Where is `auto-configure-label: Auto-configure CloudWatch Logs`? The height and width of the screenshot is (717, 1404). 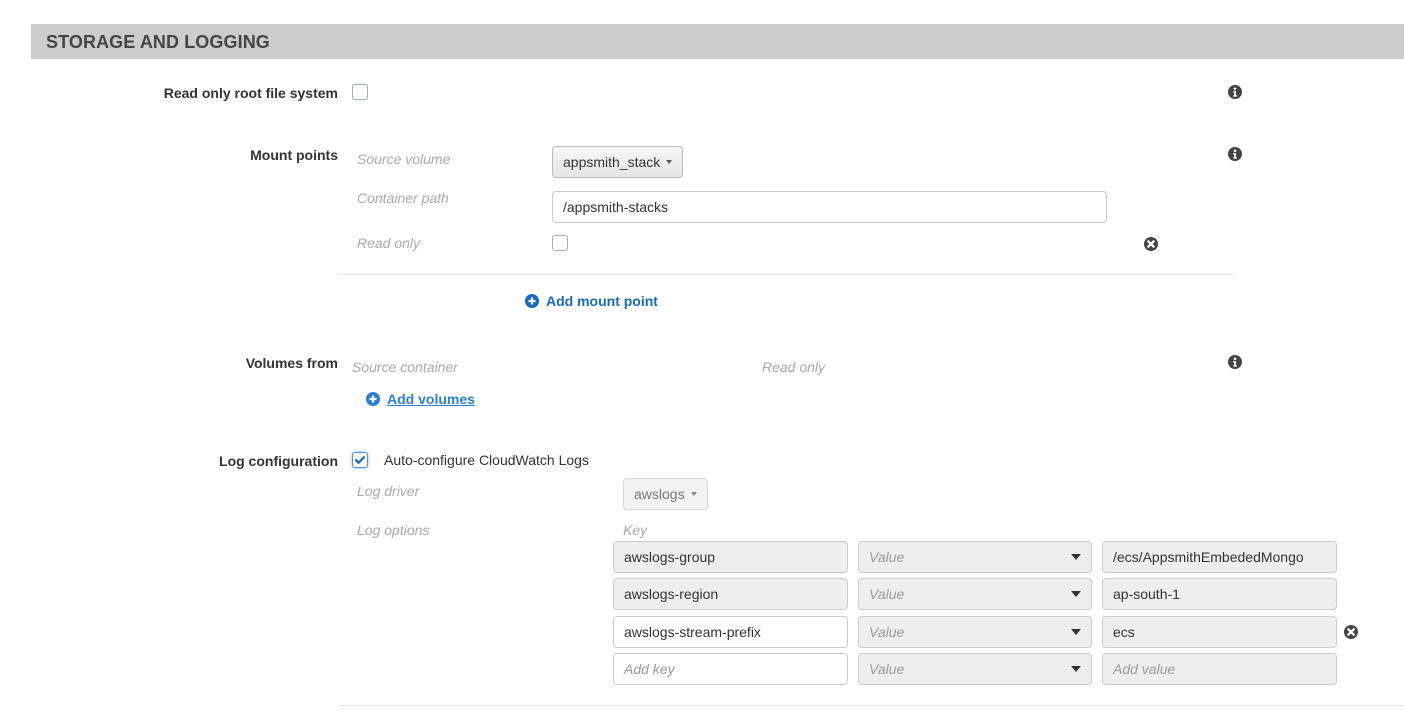 auto-configure-label: Auto-configure CloudWatch Logs is located at coordinates (486, 460).